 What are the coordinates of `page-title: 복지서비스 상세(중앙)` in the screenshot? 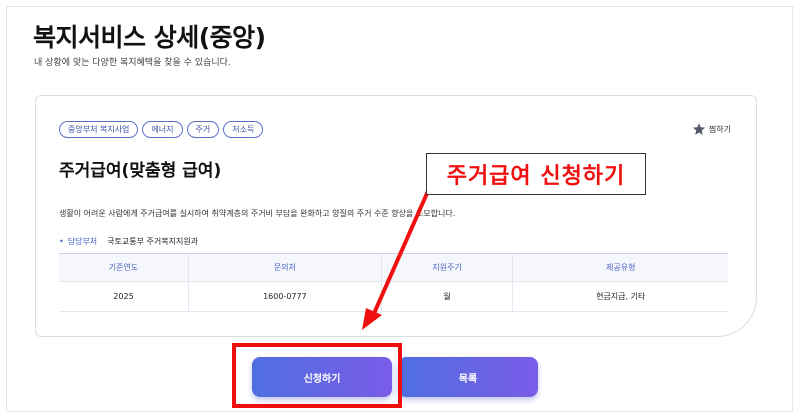 It's located at (149, 37).